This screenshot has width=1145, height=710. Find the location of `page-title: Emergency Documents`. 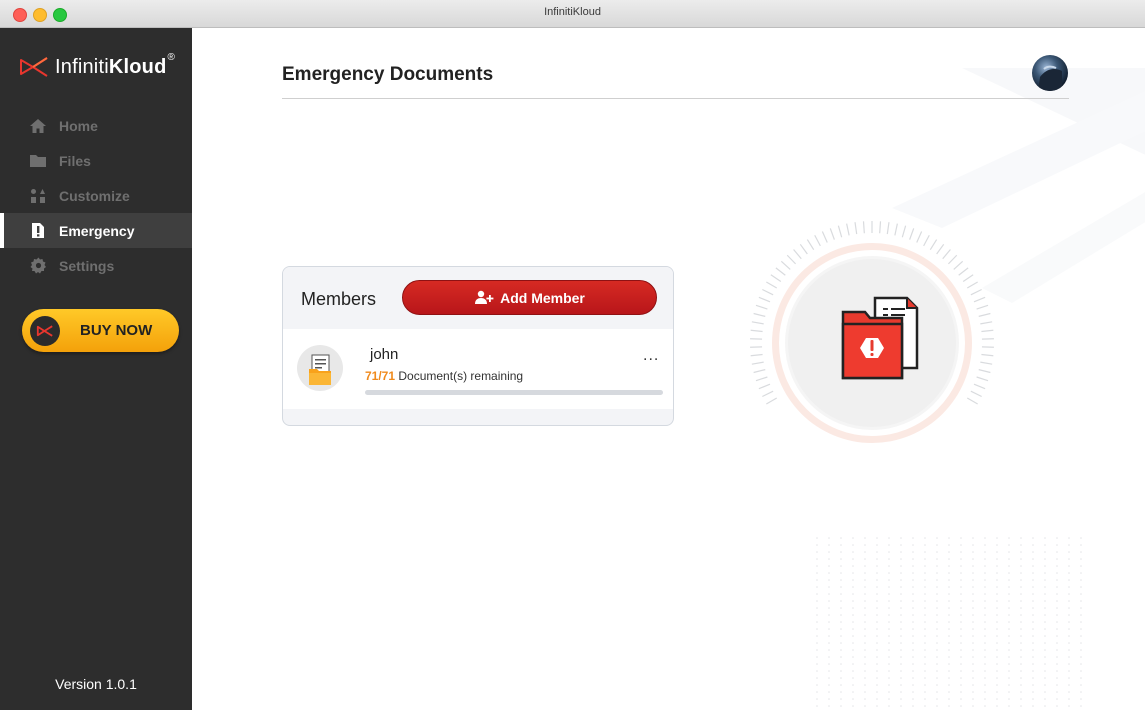

page-title: Emergency Documents is located at coordinates (388, 74).